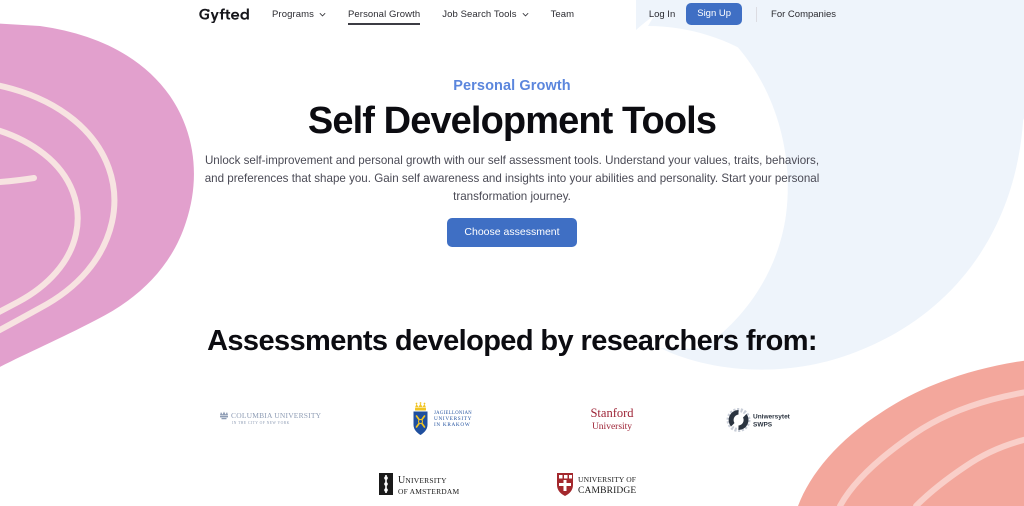 The width and height of the screenshot is (1024, 506). I want to click on nav-item-job-search-tools: Job Search Tools, so click(485, 14).